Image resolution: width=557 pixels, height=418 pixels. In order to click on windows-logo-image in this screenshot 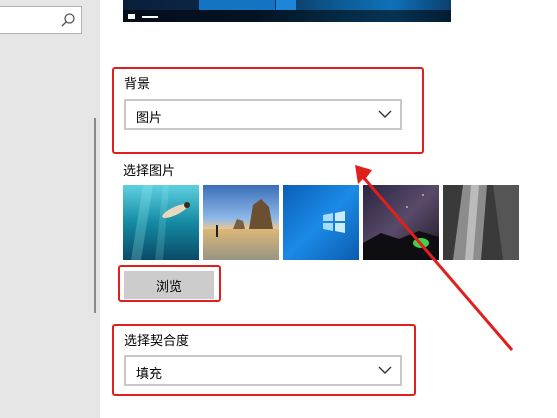, I will do `click(321, 222)`.